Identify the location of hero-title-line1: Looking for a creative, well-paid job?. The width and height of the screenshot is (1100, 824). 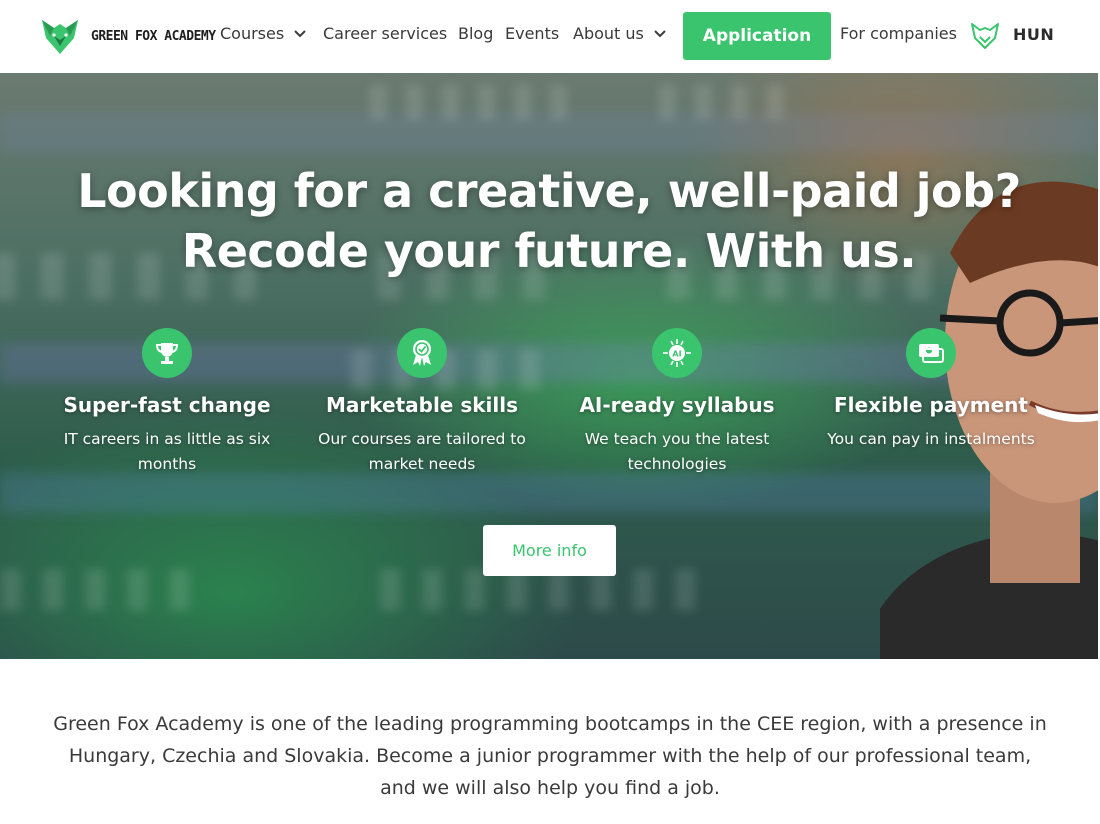
(549, 191).